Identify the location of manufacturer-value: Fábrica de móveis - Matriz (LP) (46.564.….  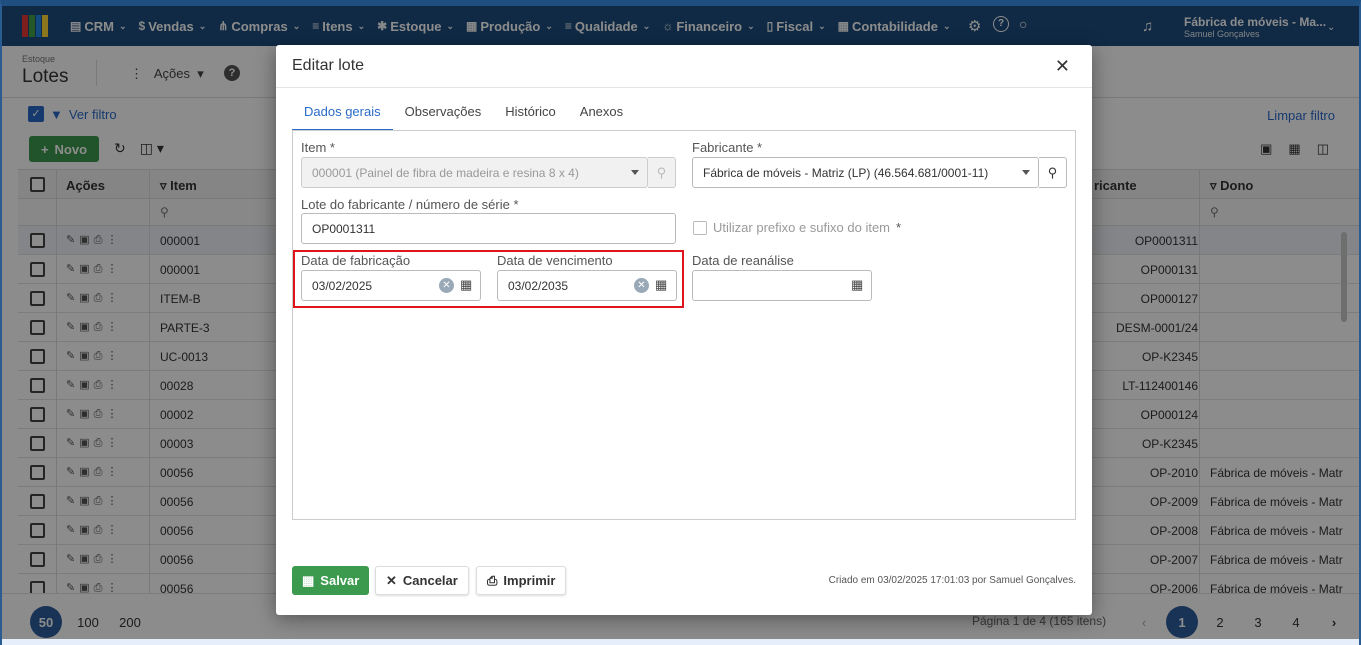
(846, 172).